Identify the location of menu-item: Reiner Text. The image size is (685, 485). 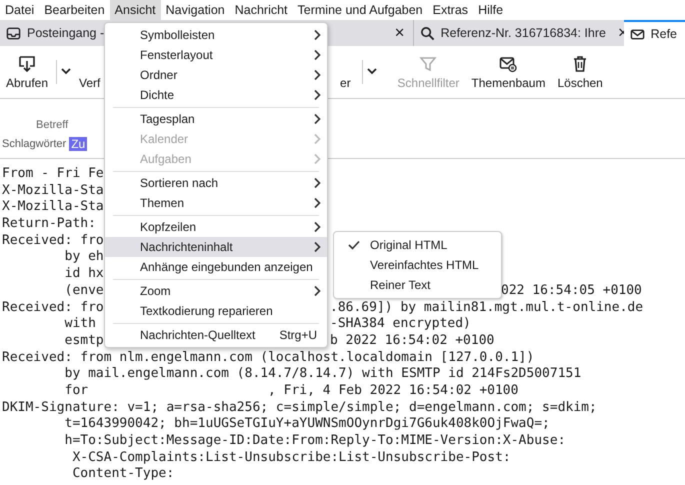
(417, 285).